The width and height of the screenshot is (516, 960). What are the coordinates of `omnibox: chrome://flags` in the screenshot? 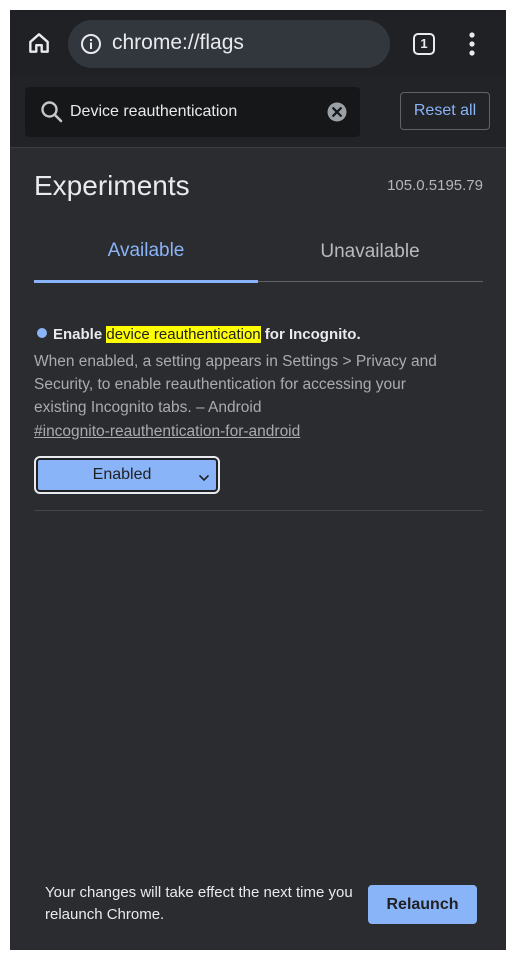 It's located at (229, 44).